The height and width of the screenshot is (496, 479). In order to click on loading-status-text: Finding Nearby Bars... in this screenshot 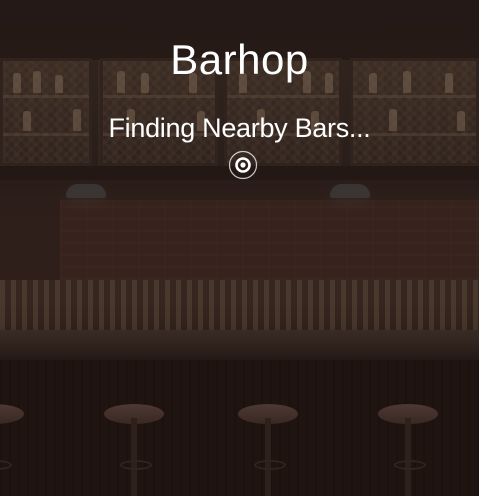, I will do `click(239, 128)`.